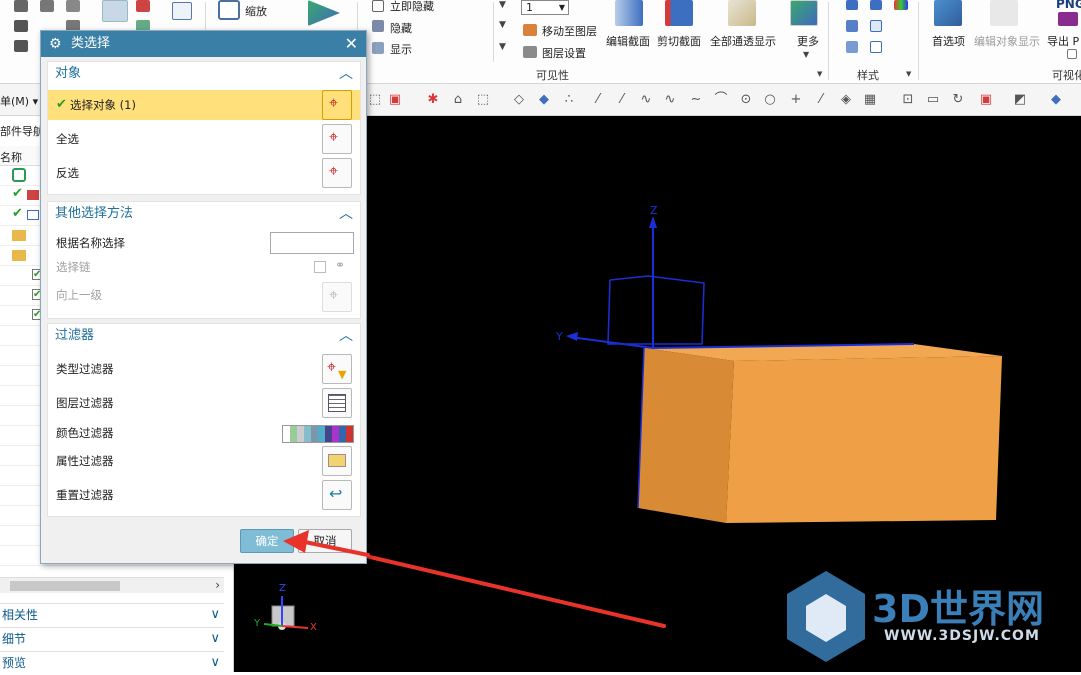 The image size is (1081, 675). What do you see at coordinates (564, 53) in the screenshot?
I see `layer-settings-label: 图层设置` at bounding box center [564, 53].